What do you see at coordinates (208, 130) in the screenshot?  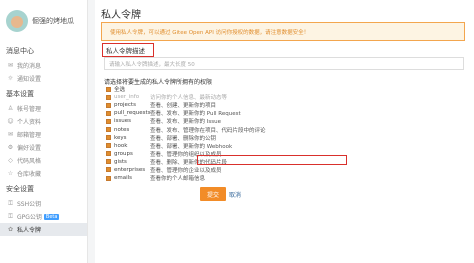 I see `permission-description: 查看、发布、管理你在项目、代码片段中的评论` at bounding box center [208, 130].